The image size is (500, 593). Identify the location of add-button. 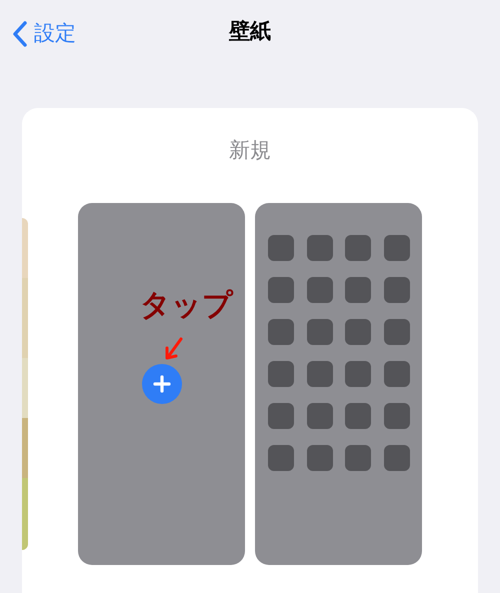
(162, 384).